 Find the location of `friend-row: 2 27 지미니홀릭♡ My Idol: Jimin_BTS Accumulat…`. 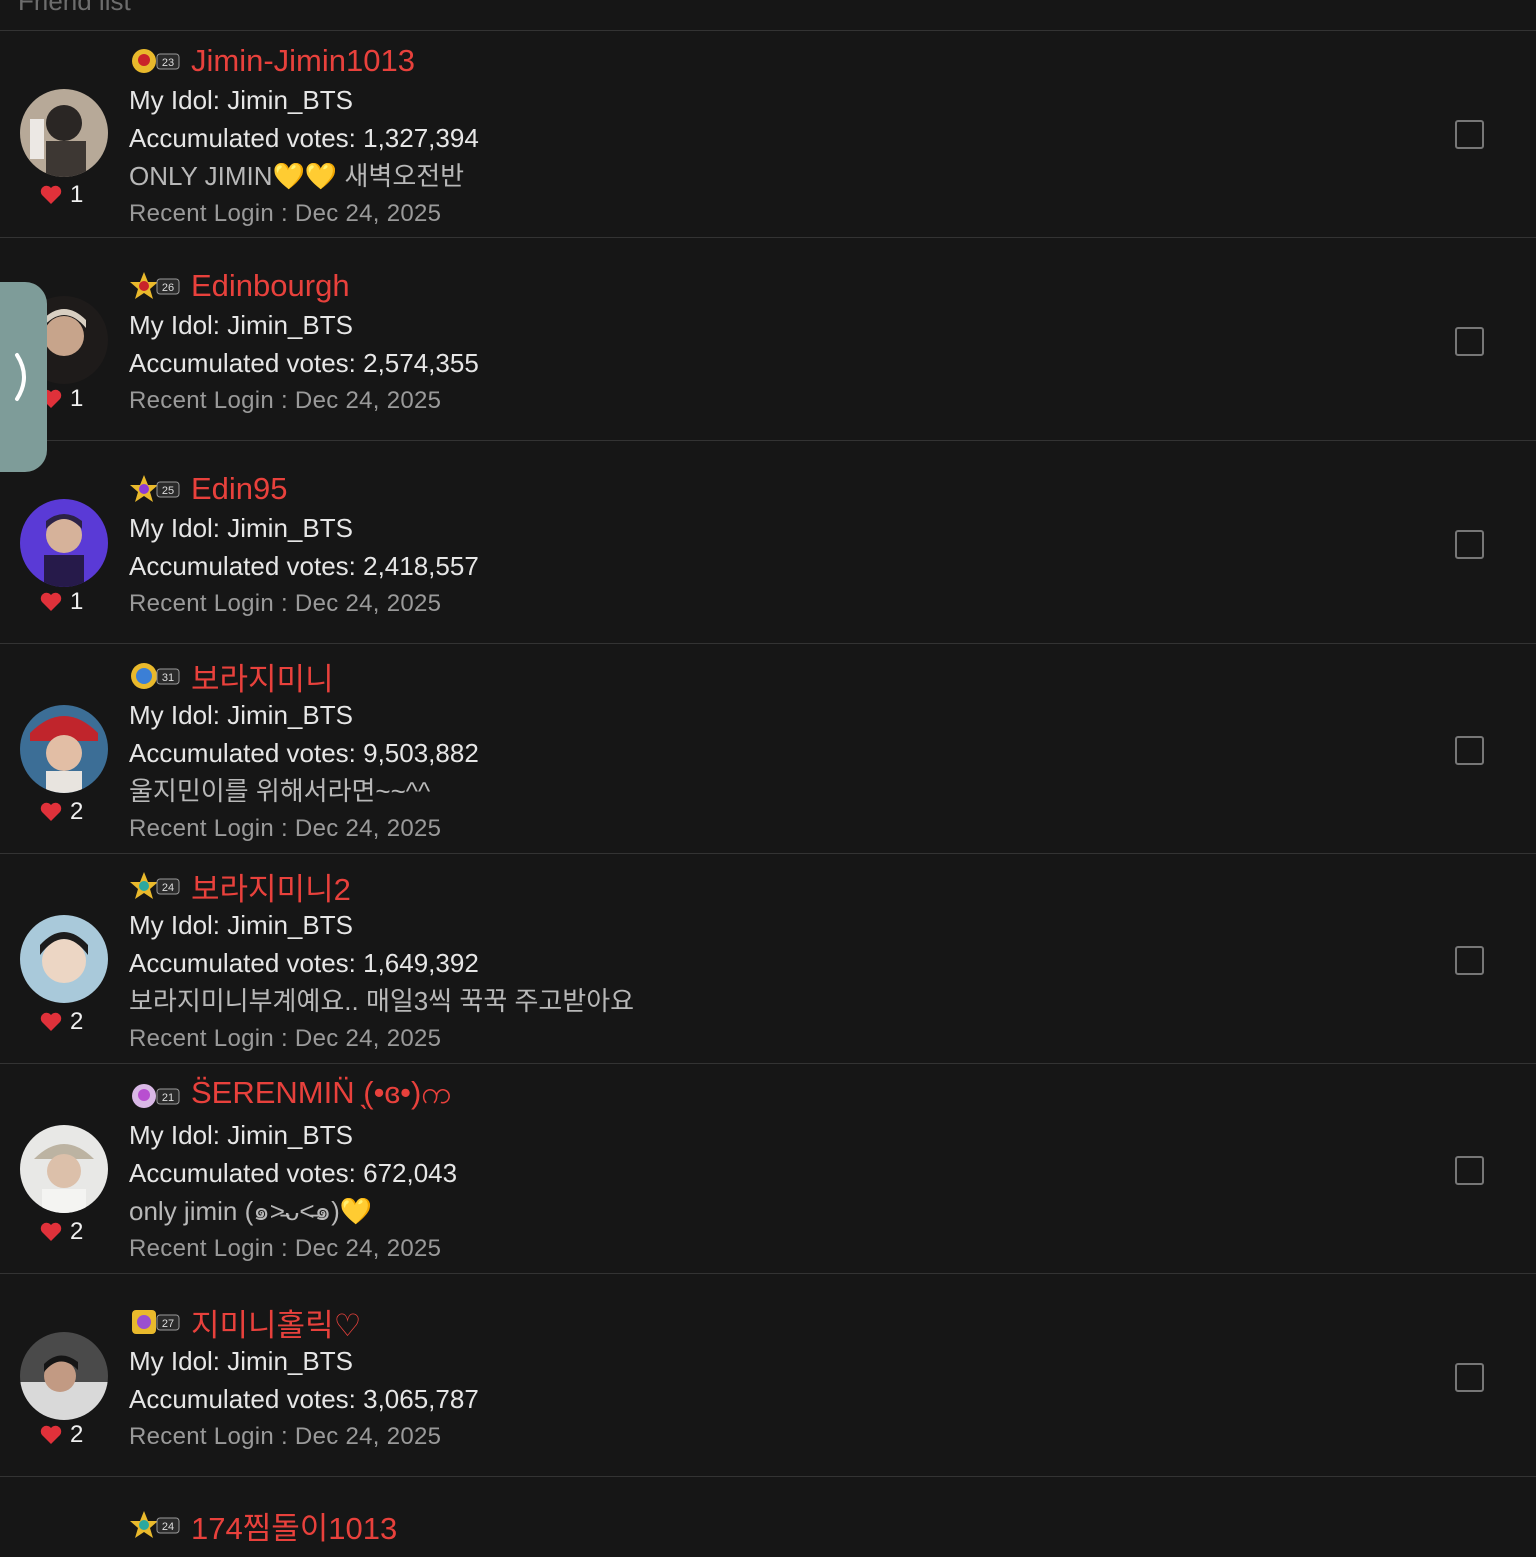

friend-row: 2 27 지미니홀릭♡ My Idol: Jimin_BTS Accumulat… is located at coordinates (768, 1375).